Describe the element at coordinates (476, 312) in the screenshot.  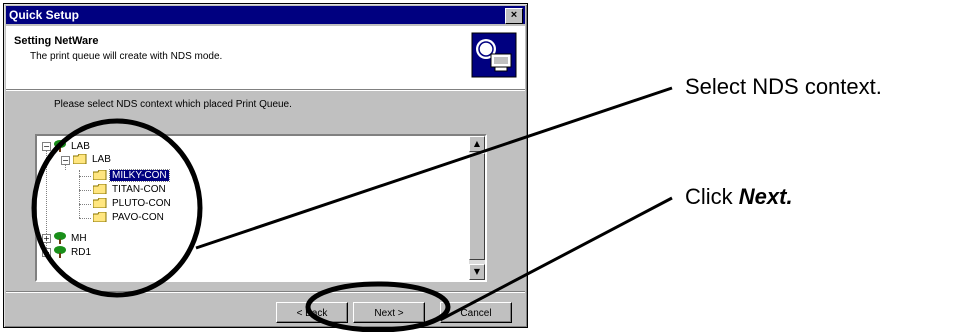
I see `cancel-button: Cancel` at that location.